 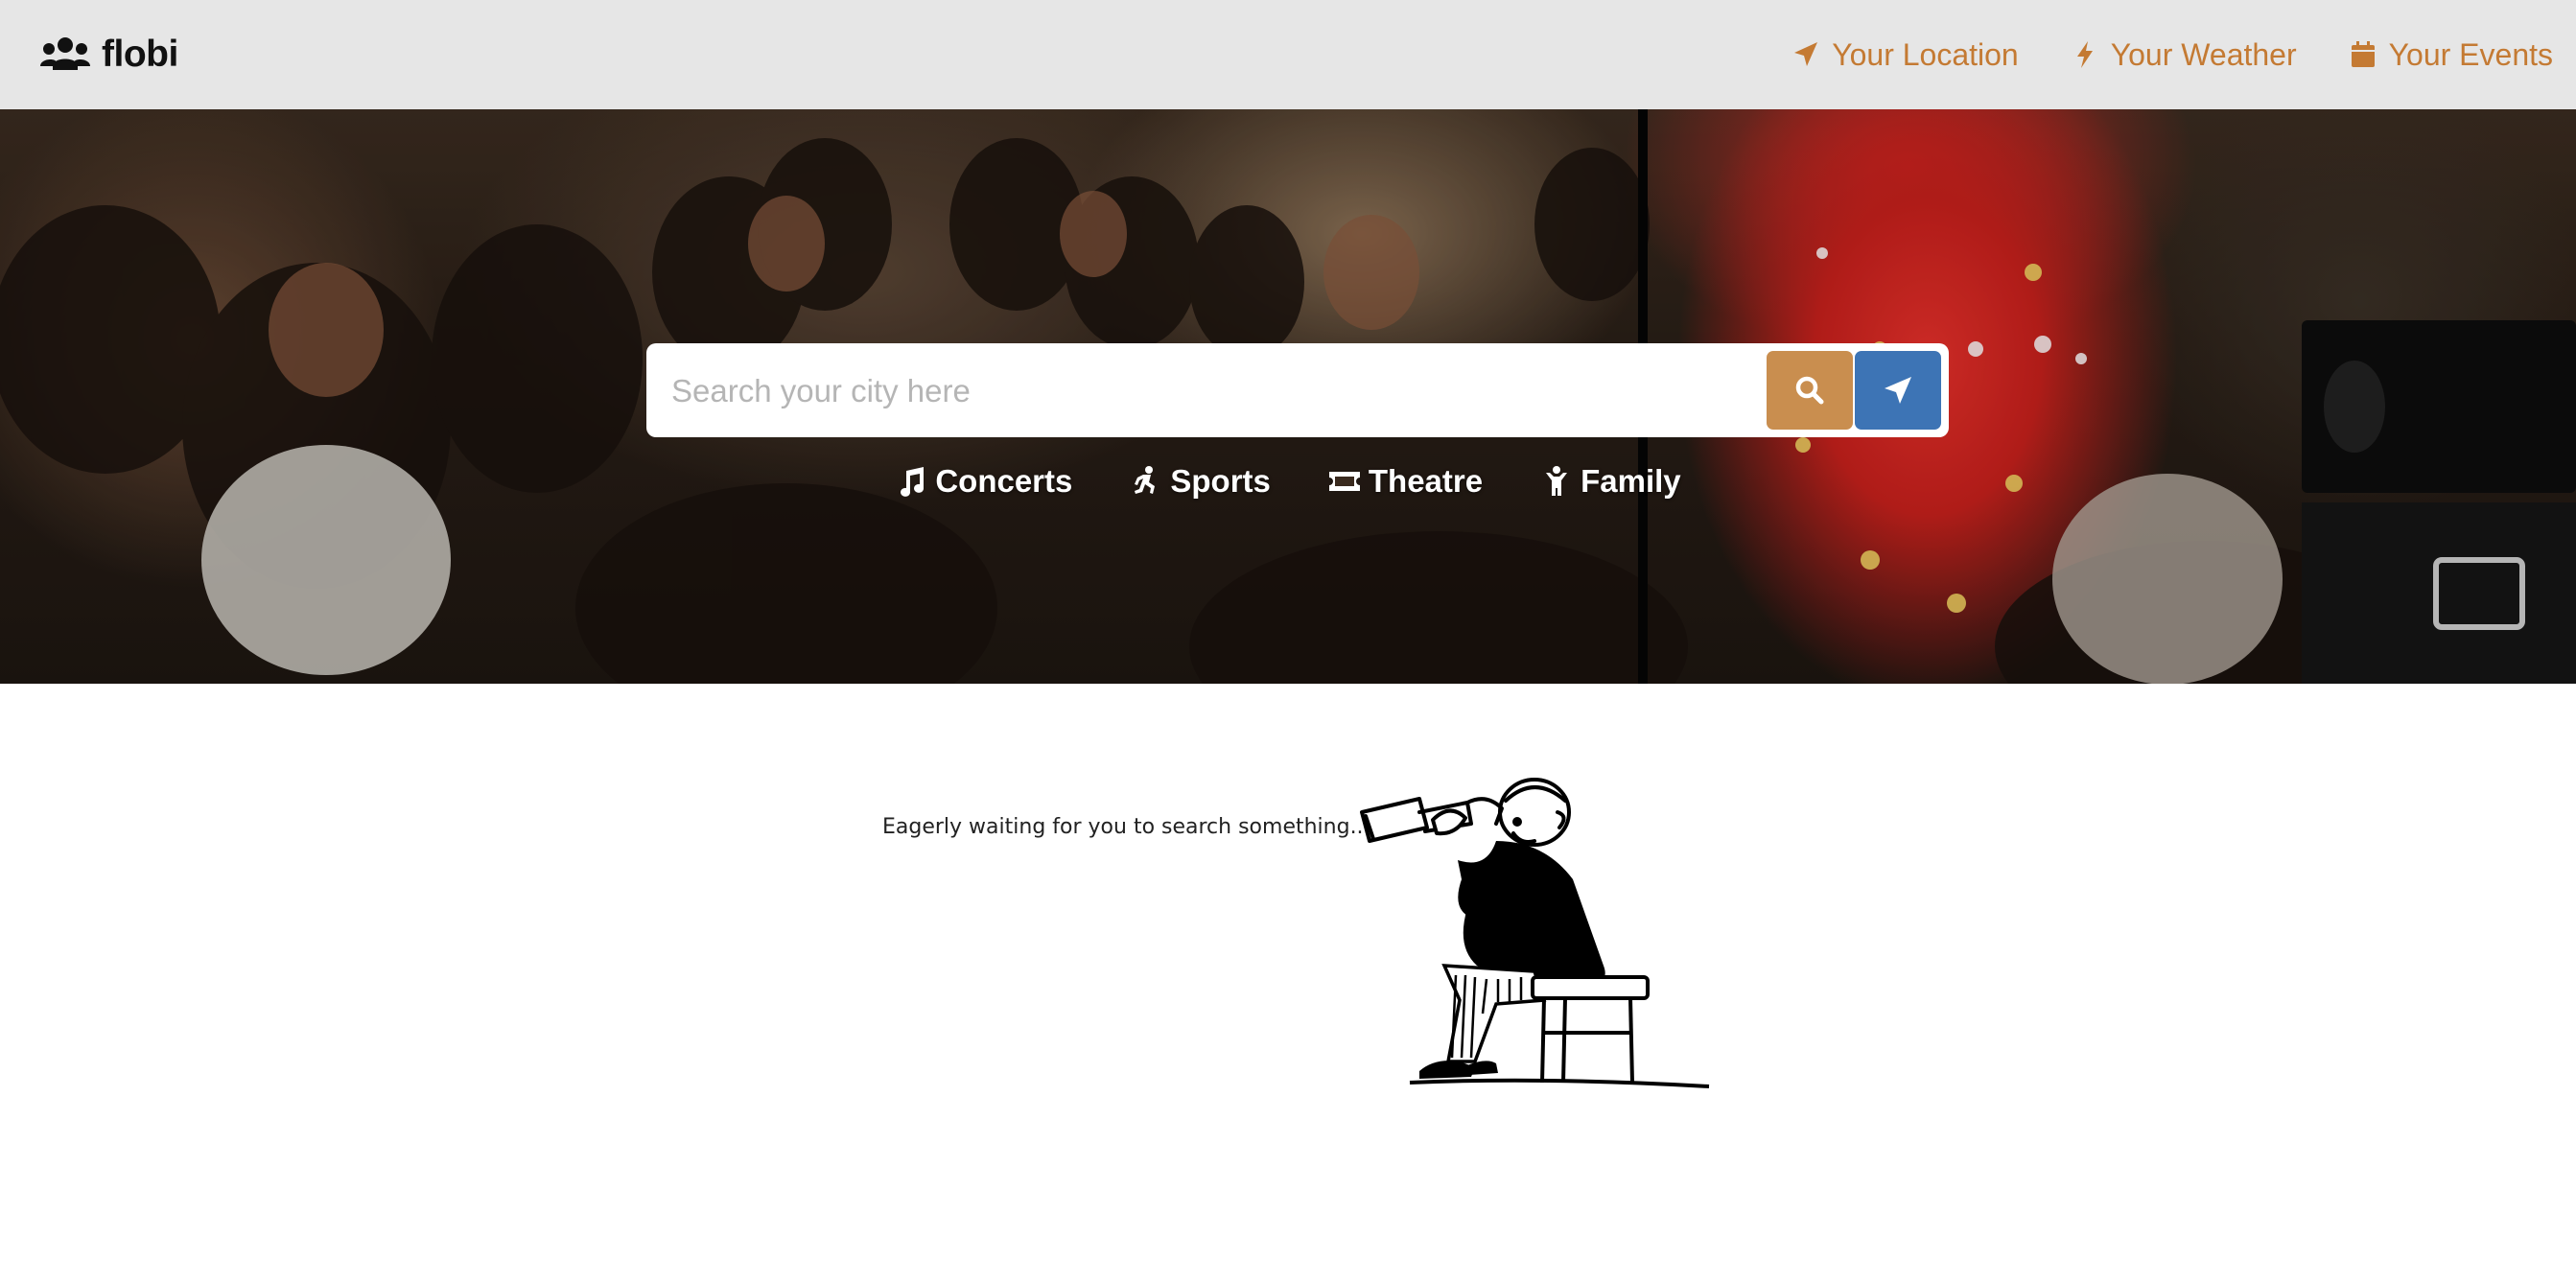 I want to click on nav-your-location: Your Location, so click(x=1905, y=55).